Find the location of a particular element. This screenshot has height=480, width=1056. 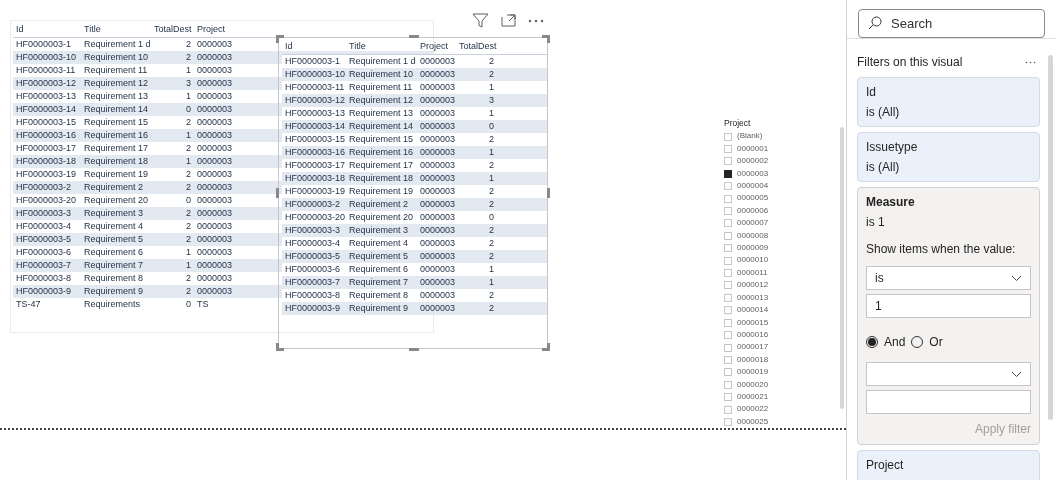

filter-card: Project is located at coordinates (948, 465).